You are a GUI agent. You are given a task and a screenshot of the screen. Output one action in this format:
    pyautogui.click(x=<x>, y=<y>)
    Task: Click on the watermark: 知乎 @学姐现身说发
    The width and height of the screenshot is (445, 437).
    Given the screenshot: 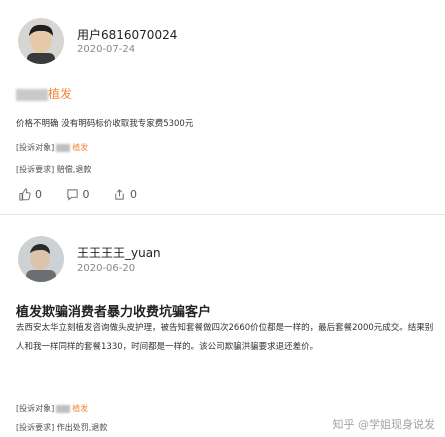 What is the action you would take?
    pyautogui.click(x=384, y=424)
    